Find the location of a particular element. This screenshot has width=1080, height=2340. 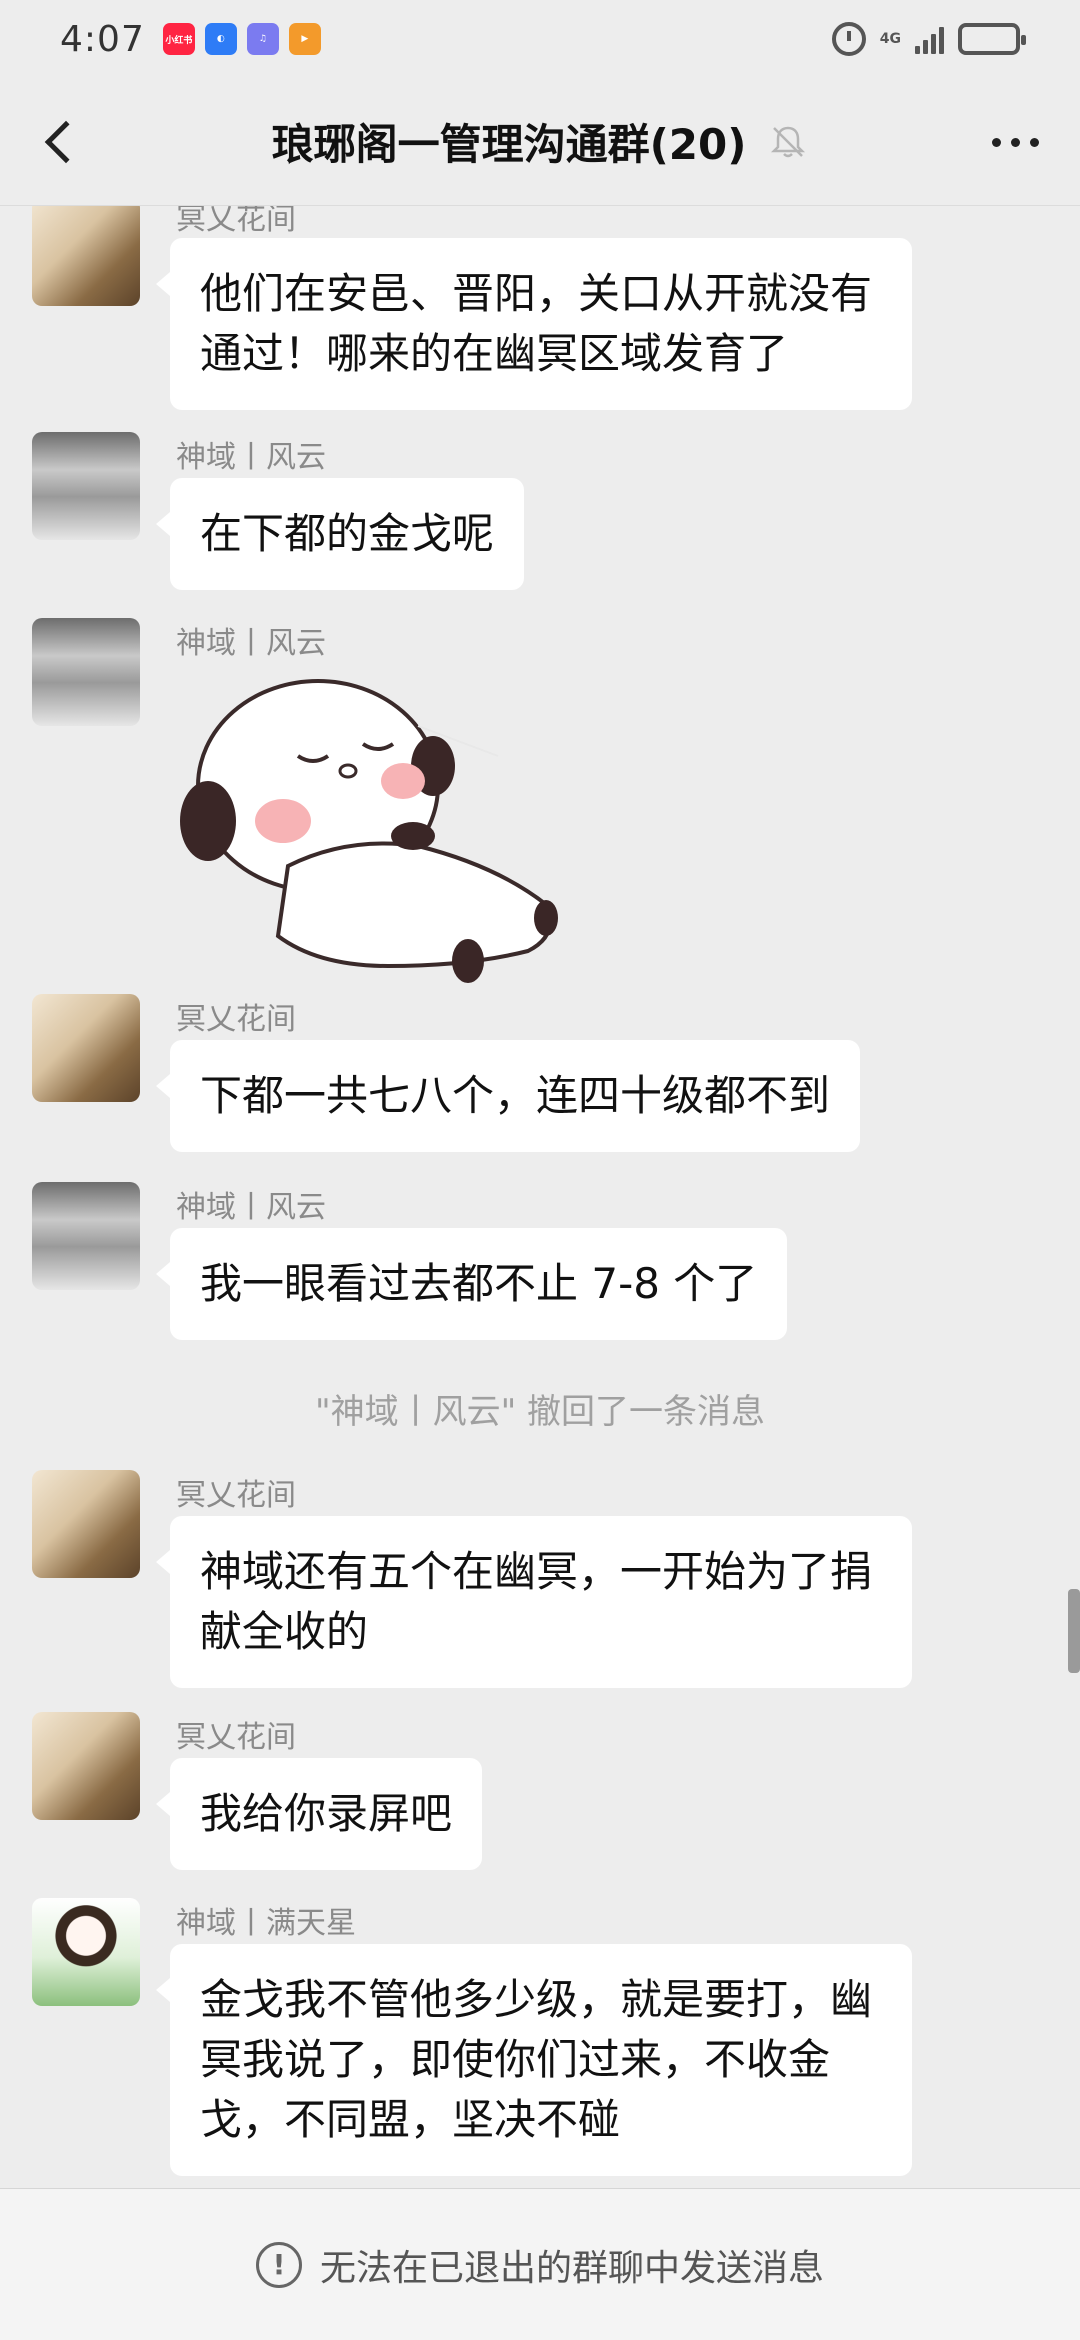

mute-bell-icon is located at coordinates (788, 141).